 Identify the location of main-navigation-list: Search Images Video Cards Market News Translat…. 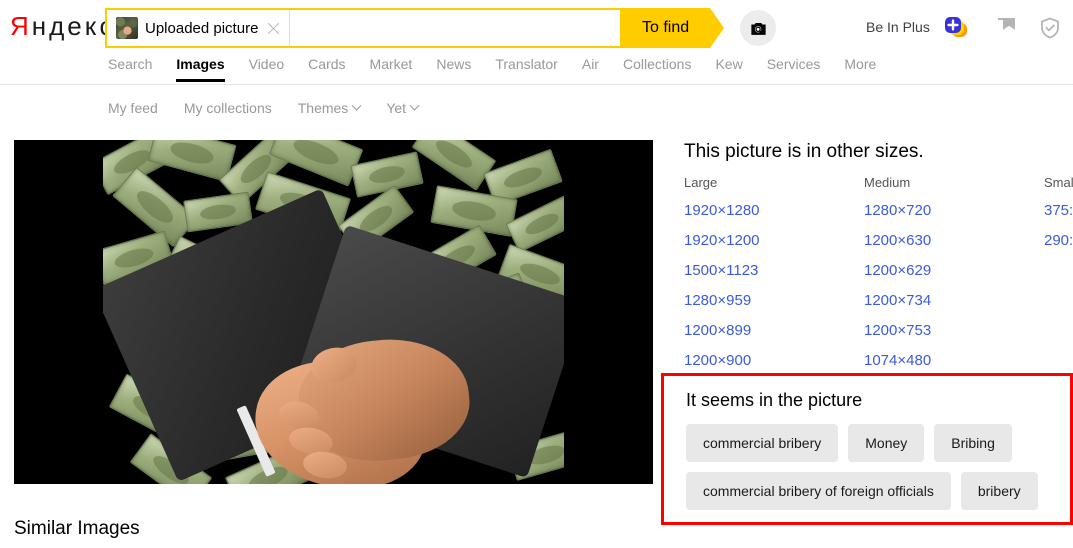
(498, 68).